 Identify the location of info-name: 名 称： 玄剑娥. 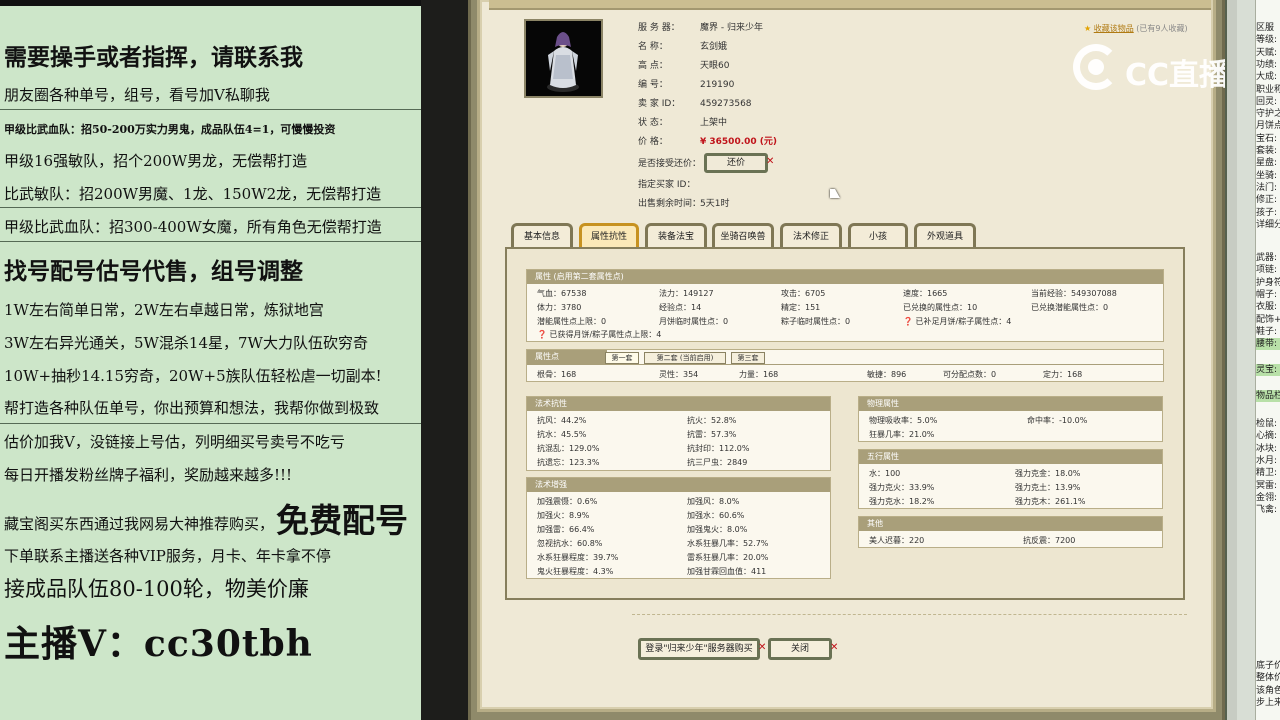
(683, 47).